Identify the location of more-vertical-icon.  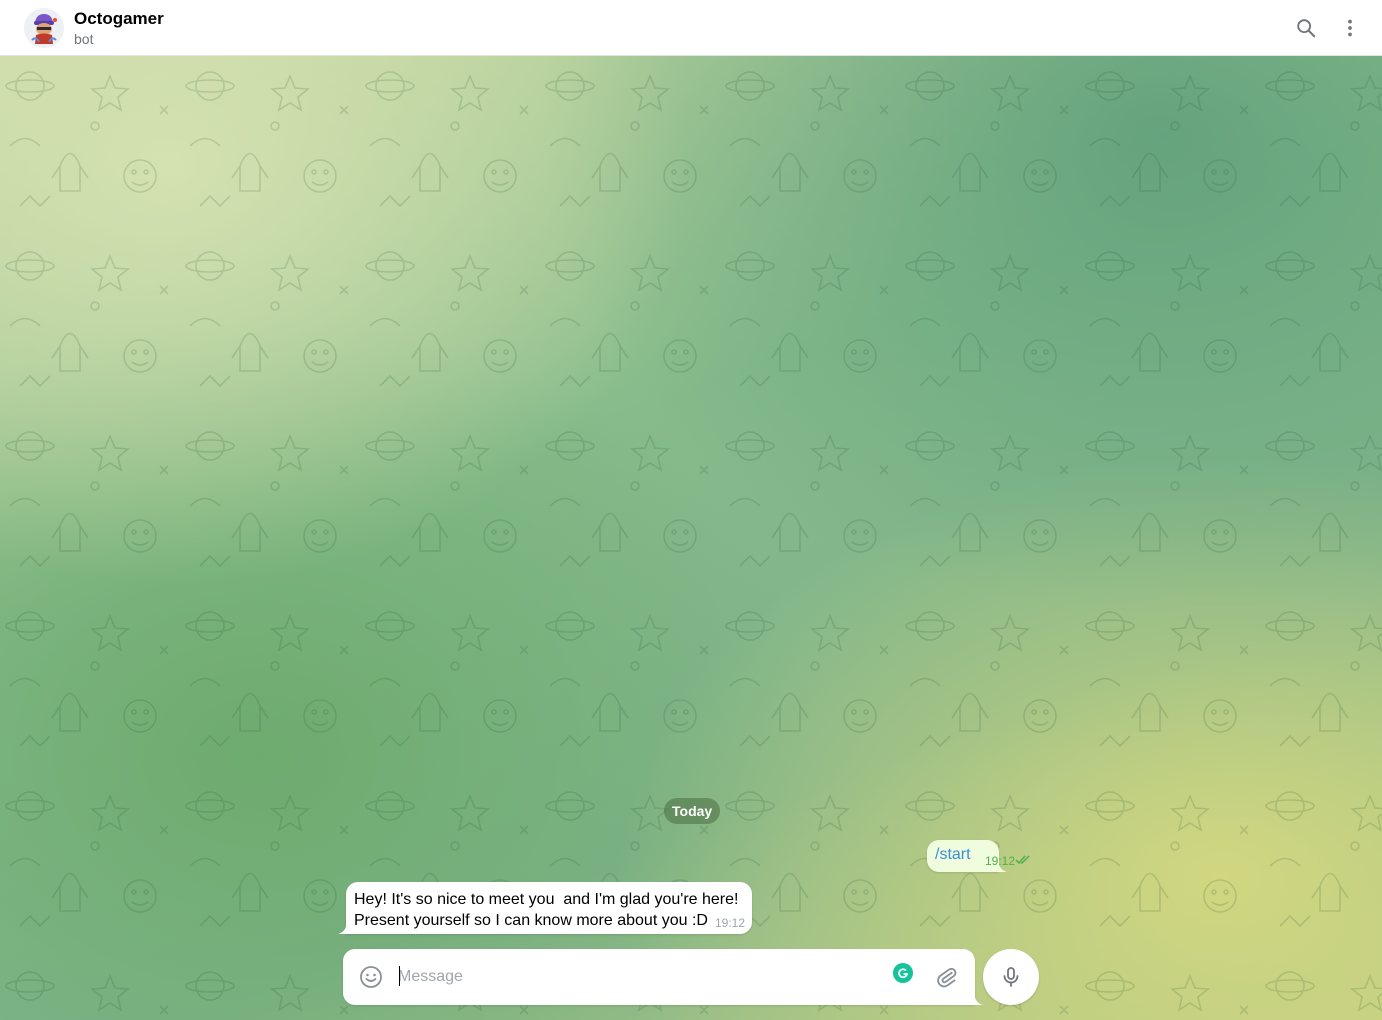
(1350, 28).